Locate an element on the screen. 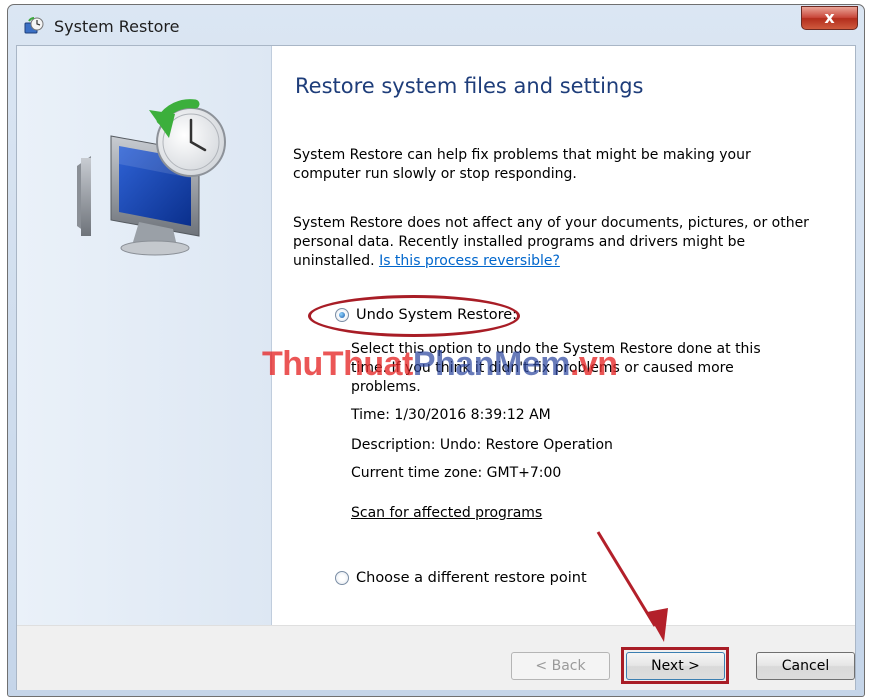  annotation-box is located at coordinates (675, 665).